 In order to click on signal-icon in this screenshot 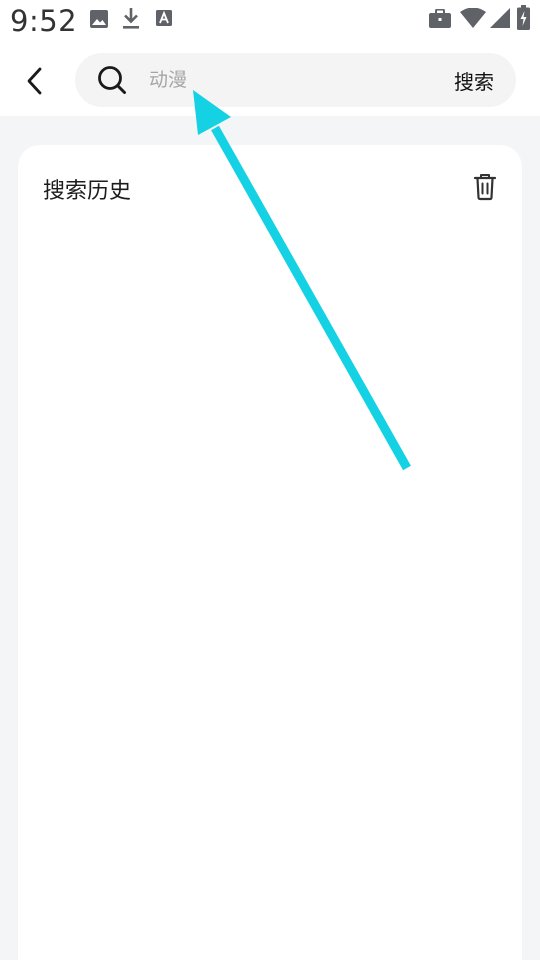, I will do `click(500, 18)`.